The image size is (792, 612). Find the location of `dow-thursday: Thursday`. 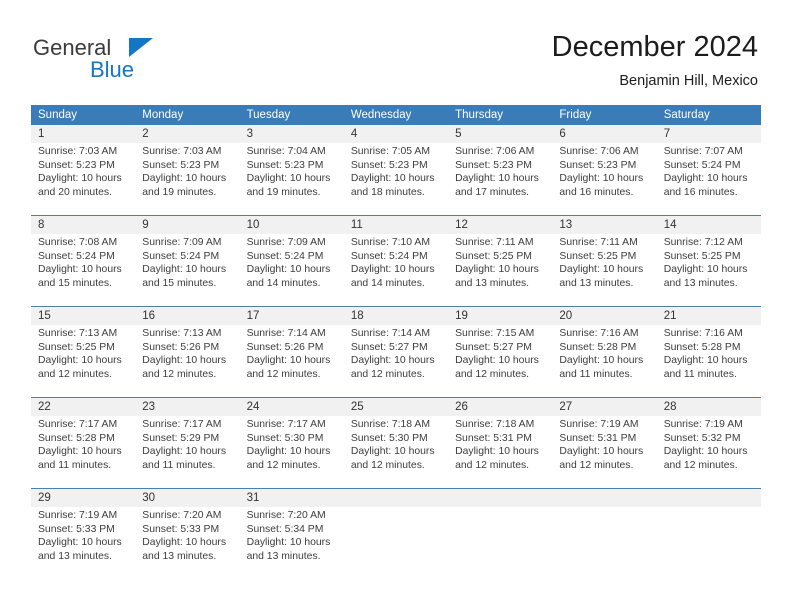

dow-thursday: Thursday is located at coordinates (479, 115).